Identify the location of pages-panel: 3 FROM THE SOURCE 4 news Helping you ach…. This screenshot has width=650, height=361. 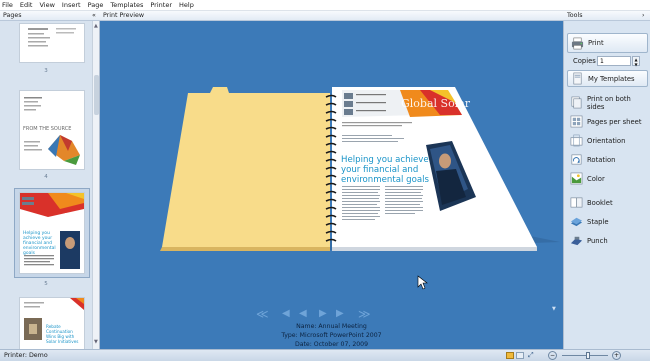
(50, 185).